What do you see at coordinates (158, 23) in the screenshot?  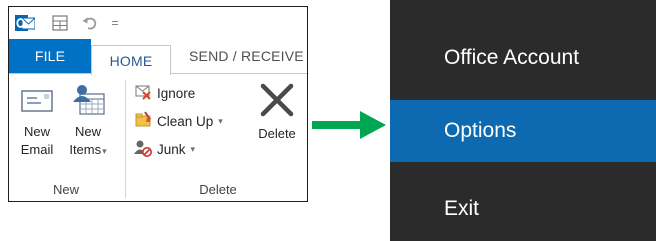 I see `quick-access-toolbar: =` at bounding box center [158, 23].